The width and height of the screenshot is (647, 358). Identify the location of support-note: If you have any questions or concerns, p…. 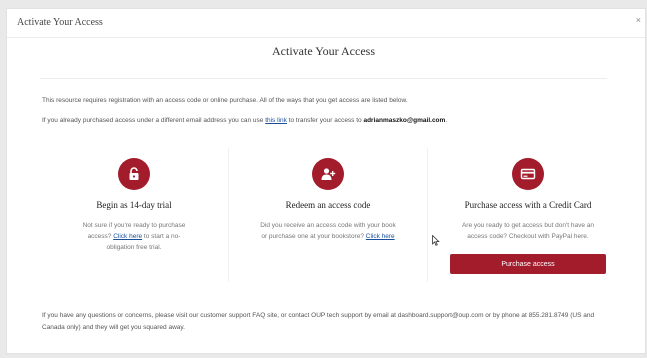
(318, 321).